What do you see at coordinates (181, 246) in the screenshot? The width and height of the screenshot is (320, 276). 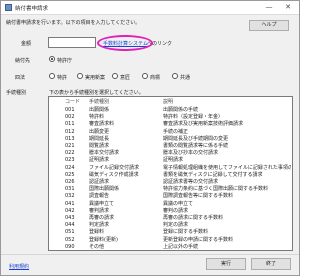 I see `cell-description: 上記以外の手続` at bounding box center [181, 246].